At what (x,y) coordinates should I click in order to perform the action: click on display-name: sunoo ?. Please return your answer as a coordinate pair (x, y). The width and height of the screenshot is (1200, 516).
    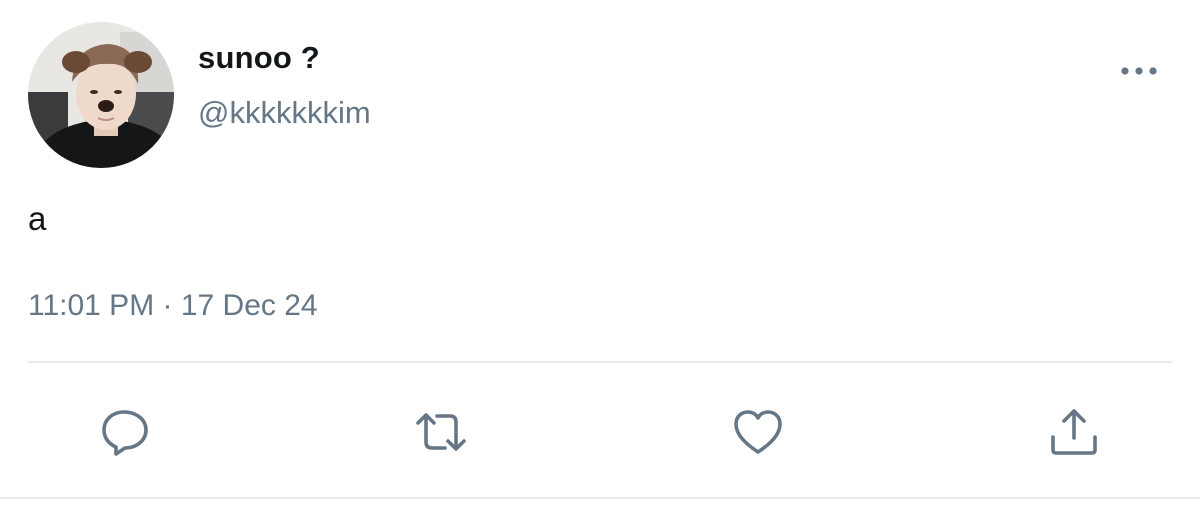
    Looking at the image, I should click on (259, 58).